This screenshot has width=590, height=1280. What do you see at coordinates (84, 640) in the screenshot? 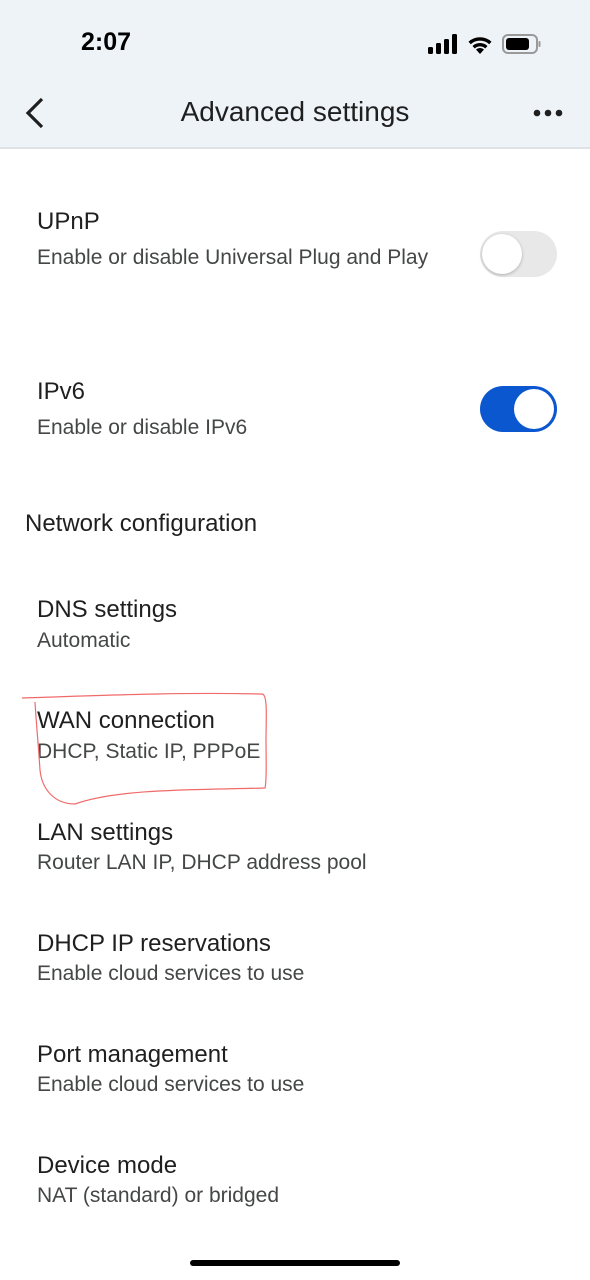
I see `item-subtitle: Automatic` at bounding box center [84, 640].